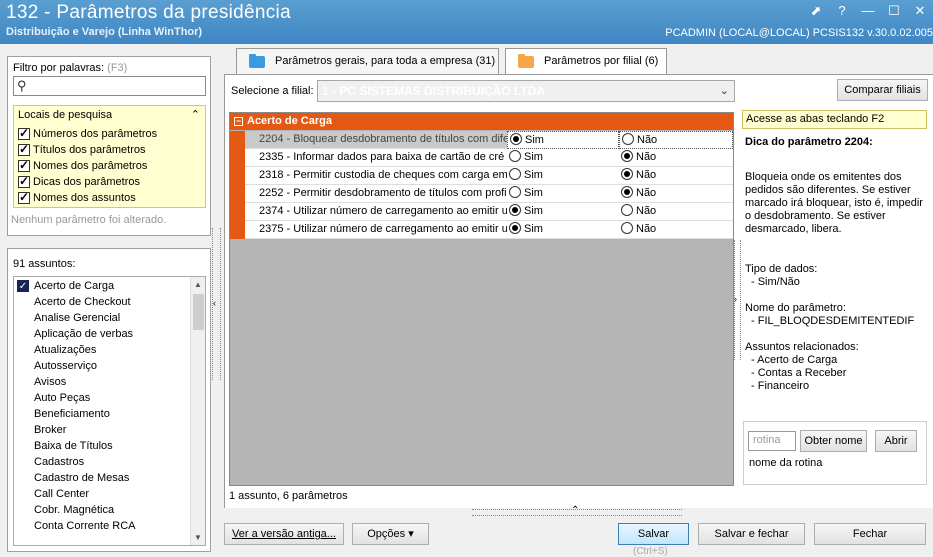 Image resolution: width=933 pixels, height=557 pixels. I want to click on help-icon: ?, so click(842, 11).